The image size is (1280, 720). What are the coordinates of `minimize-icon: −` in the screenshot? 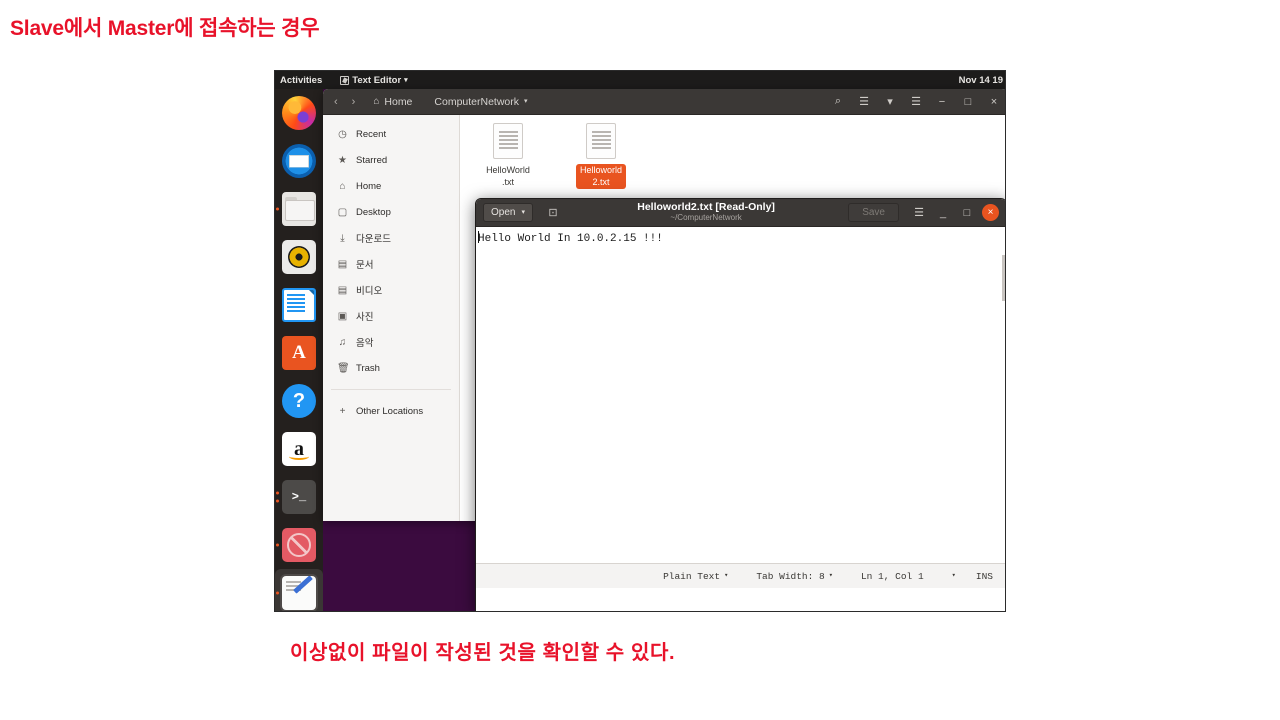 It's located at (942, 102).